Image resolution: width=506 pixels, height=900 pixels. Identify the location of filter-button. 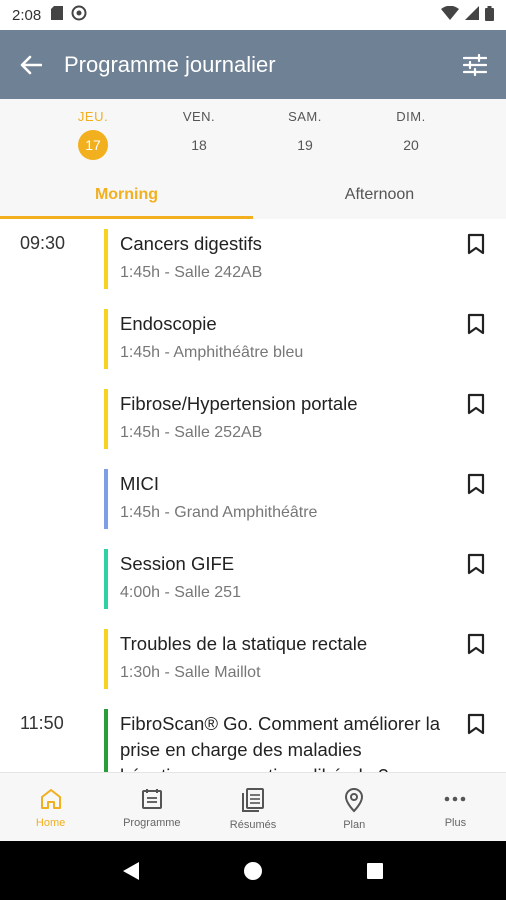
(475, 65).